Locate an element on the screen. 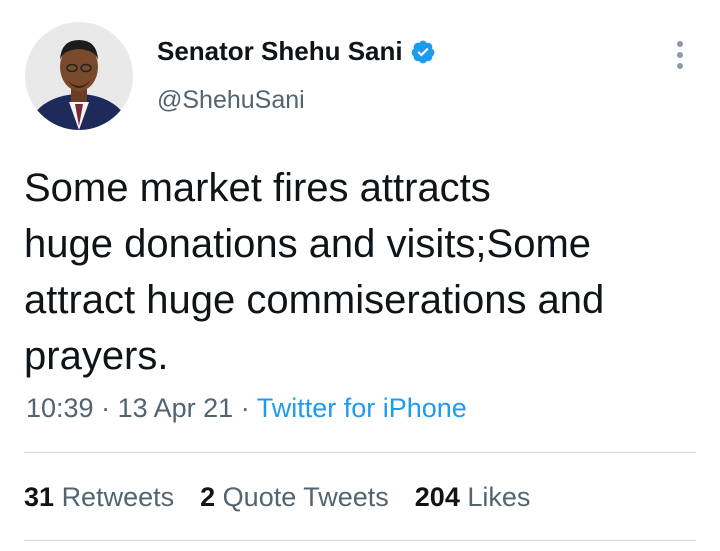 This screenshot has width=720, height=551. verified-badge-icon is located at coordinates (422, 51).